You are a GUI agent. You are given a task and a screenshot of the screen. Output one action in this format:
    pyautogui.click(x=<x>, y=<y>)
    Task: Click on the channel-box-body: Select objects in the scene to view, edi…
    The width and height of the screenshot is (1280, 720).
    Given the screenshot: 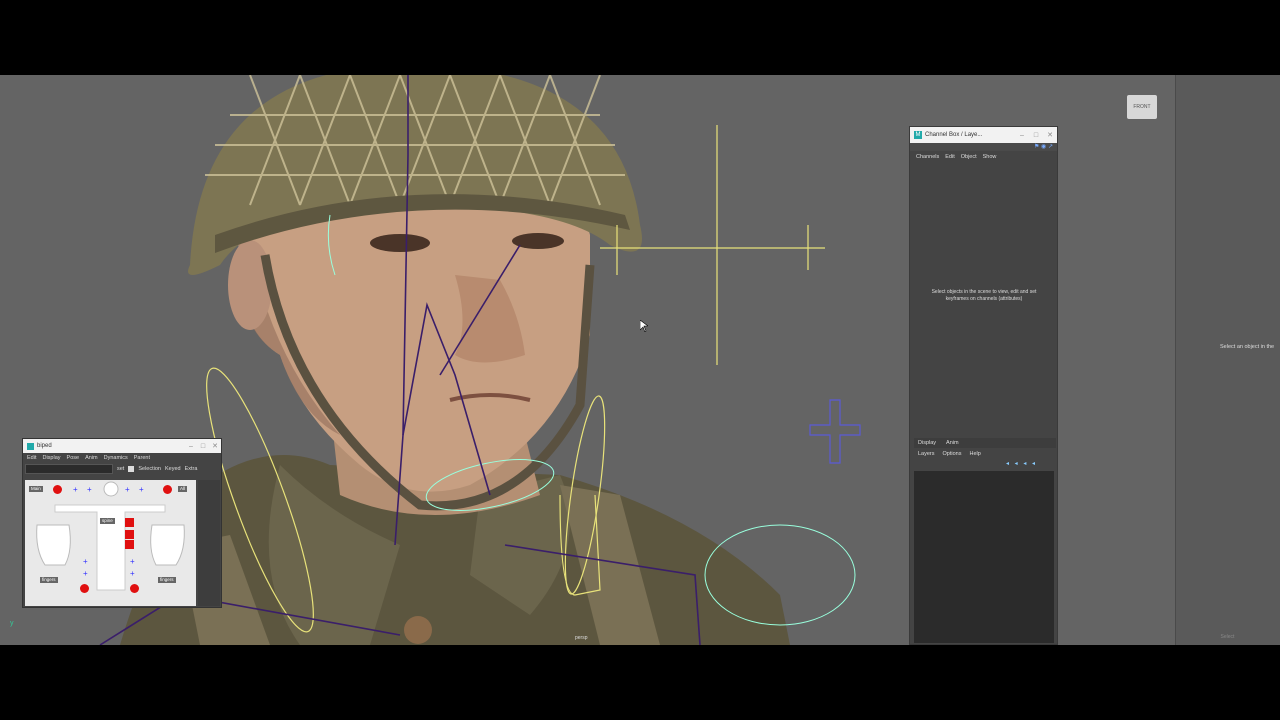 What is the action you would take?
    pyautogui.click(x=983, y=300)
    